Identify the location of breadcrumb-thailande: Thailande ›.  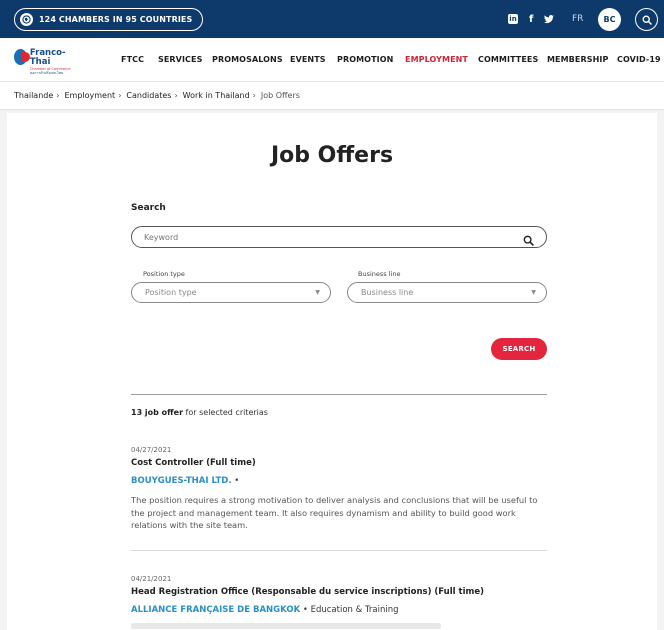
(39, 95).